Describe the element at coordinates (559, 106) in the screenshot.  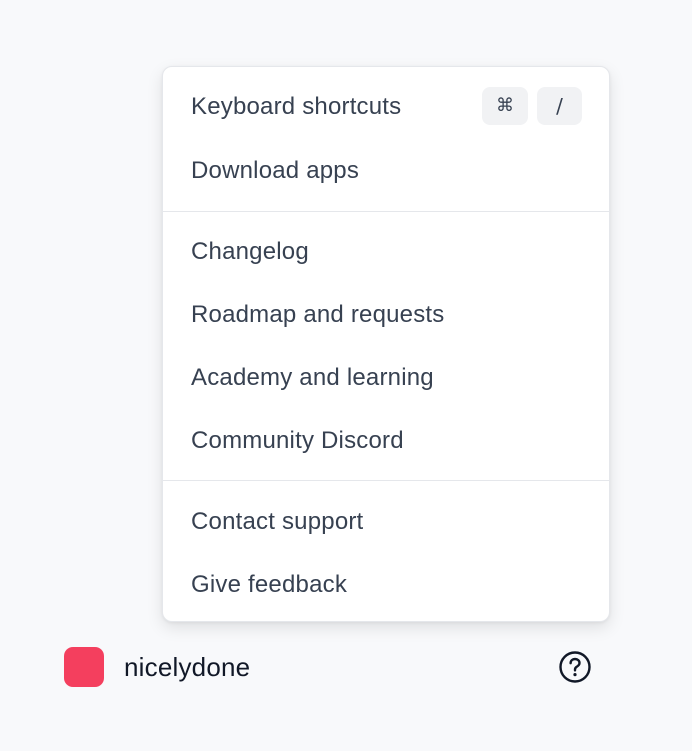
I see `slash-key-badge: /` at that location.